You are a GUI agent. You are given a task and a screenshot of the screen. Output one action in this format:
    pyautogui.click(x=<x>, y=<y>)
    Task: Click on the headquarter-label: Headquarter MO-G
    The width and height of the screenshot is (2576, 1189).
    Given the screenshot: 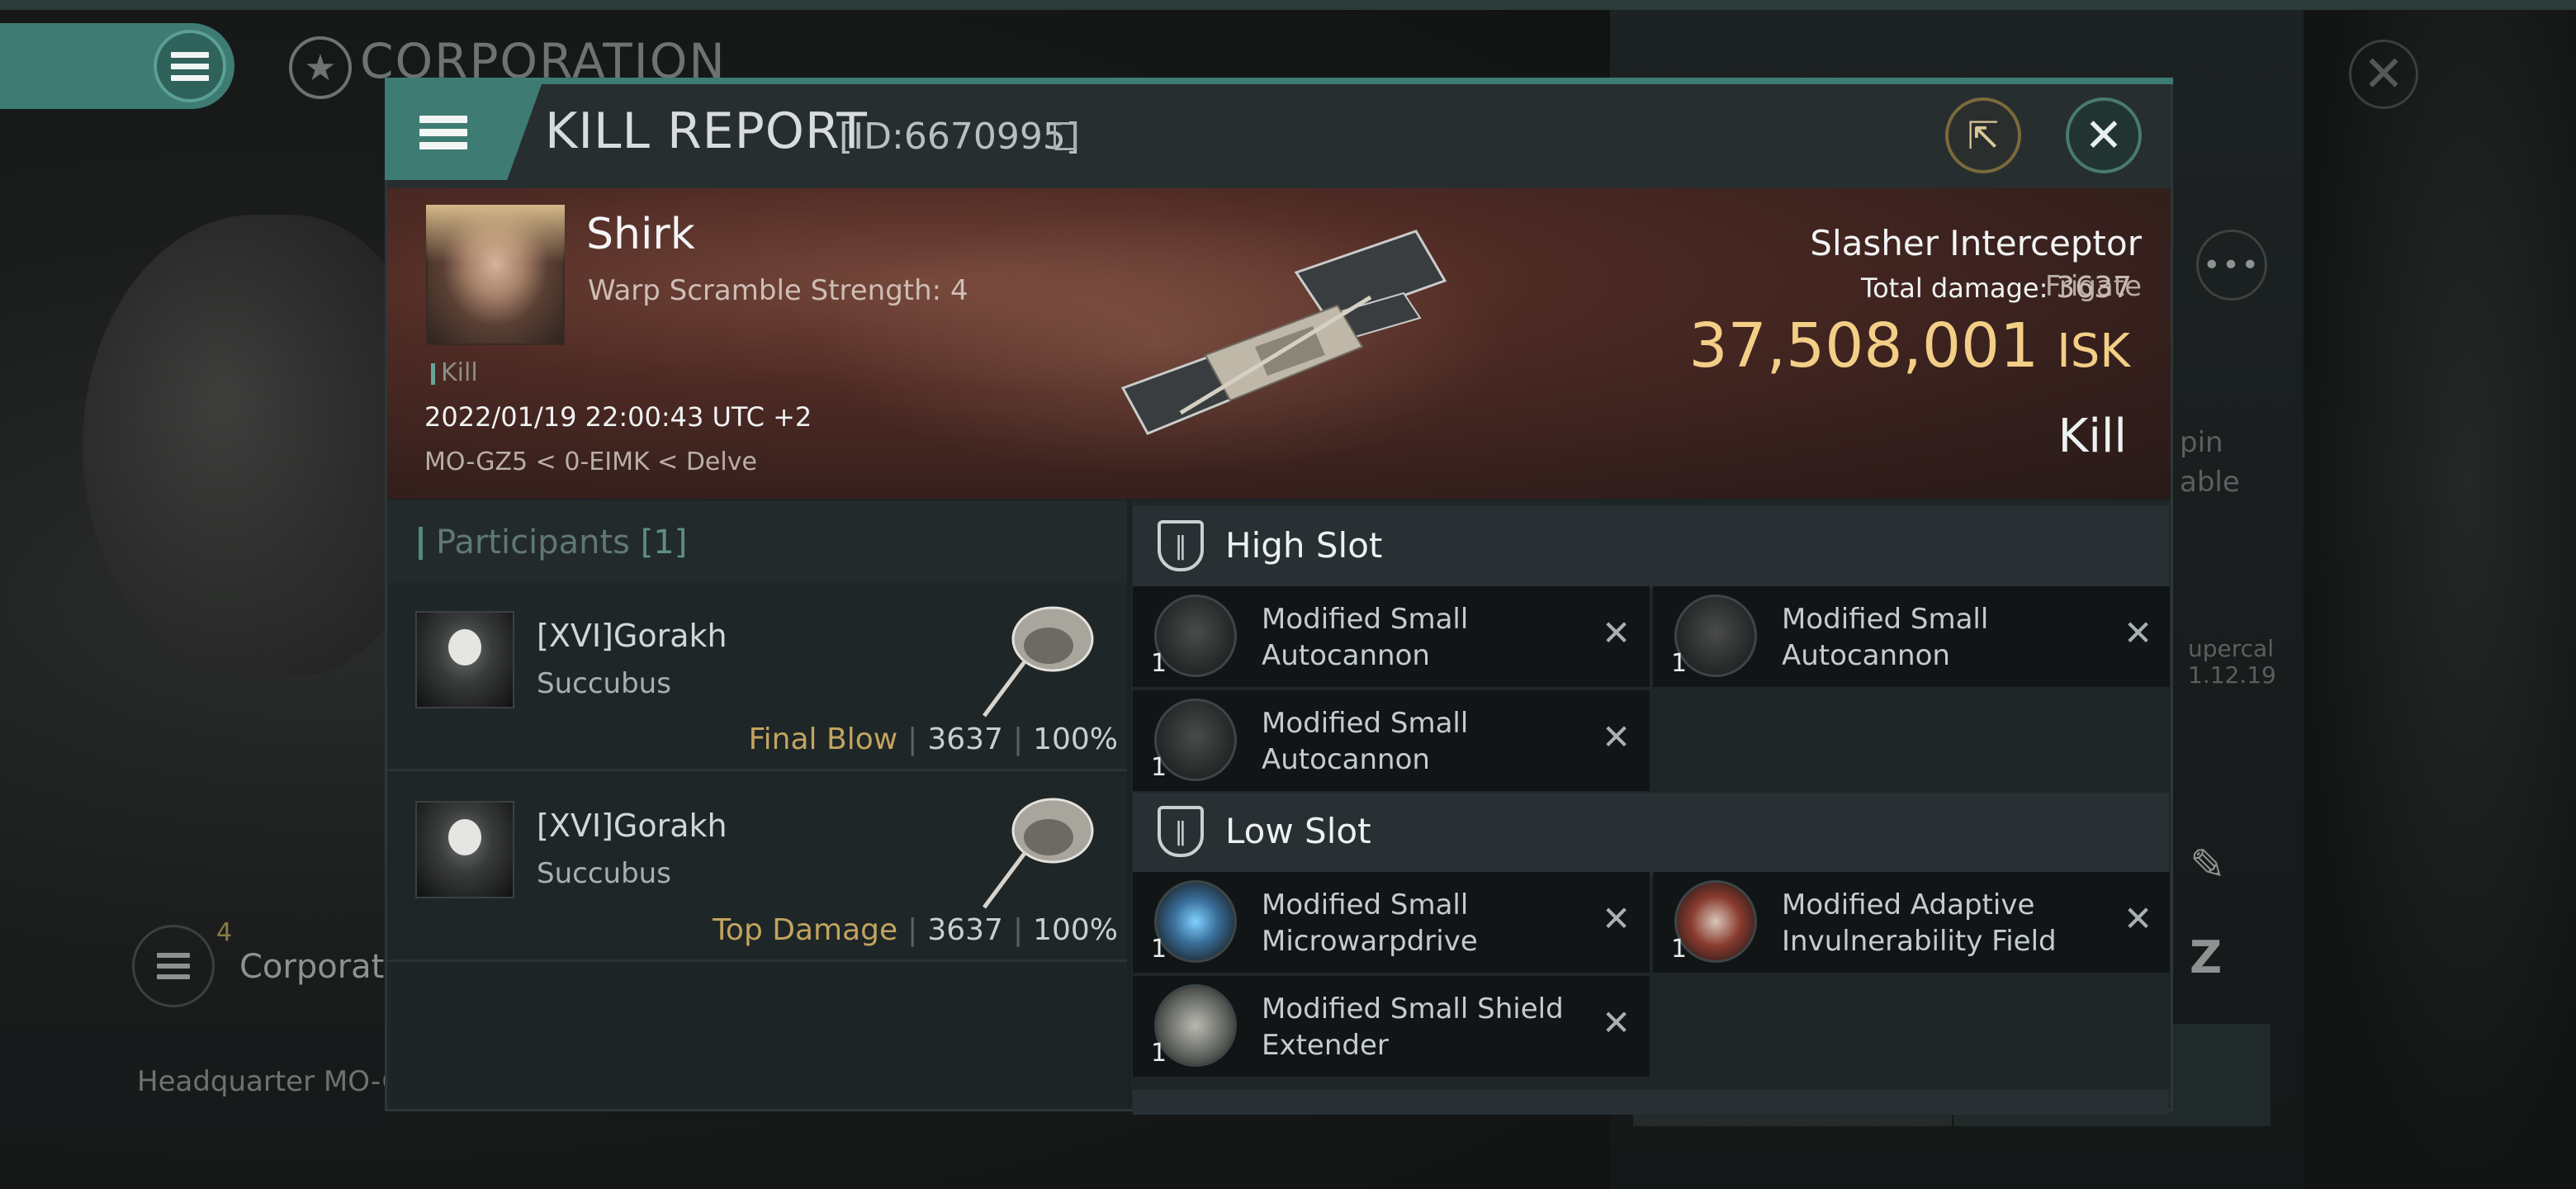 What is the action you would take?
    pyautogui.click(x=270, y=1081)
    